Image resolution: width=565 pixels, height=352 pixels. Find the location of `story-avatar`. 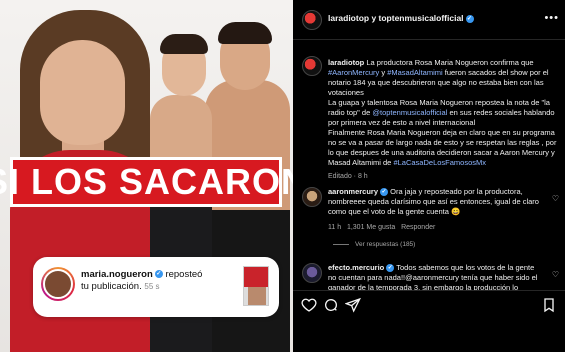

story-avatar is located at coordinates (58, 284).